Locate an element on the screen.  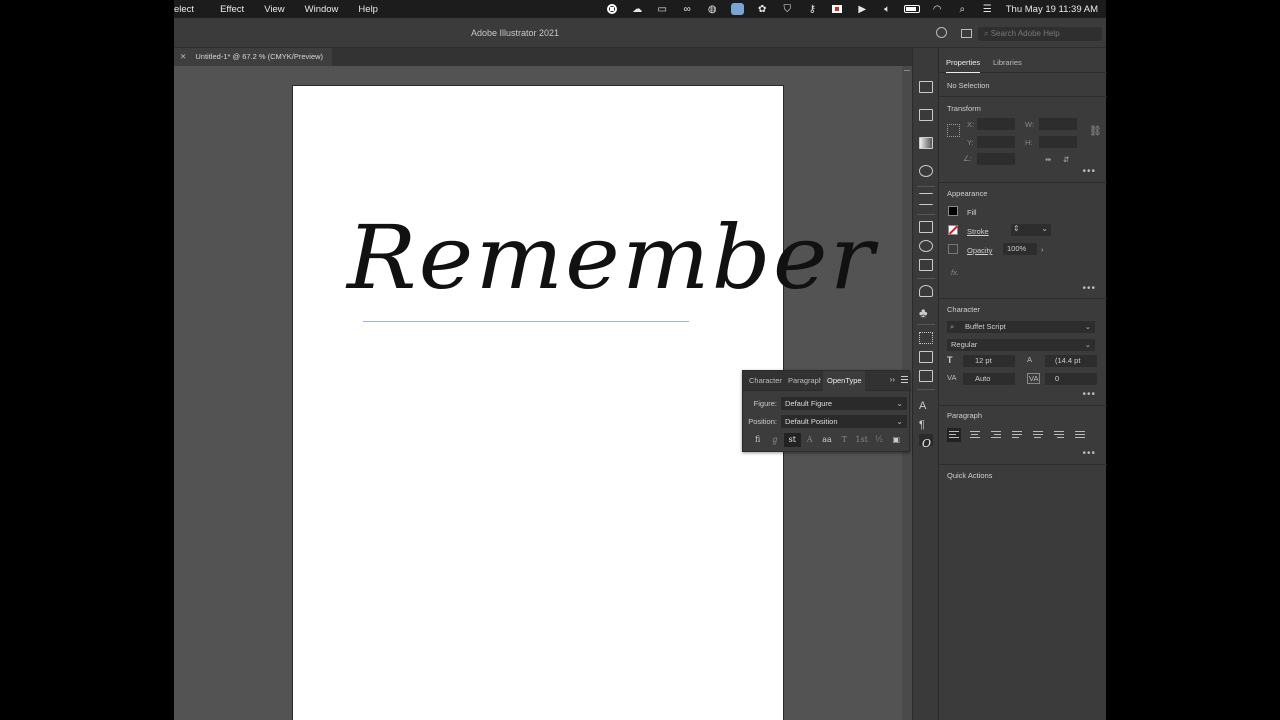
swash-button: A is located at coordinates (809, 440).